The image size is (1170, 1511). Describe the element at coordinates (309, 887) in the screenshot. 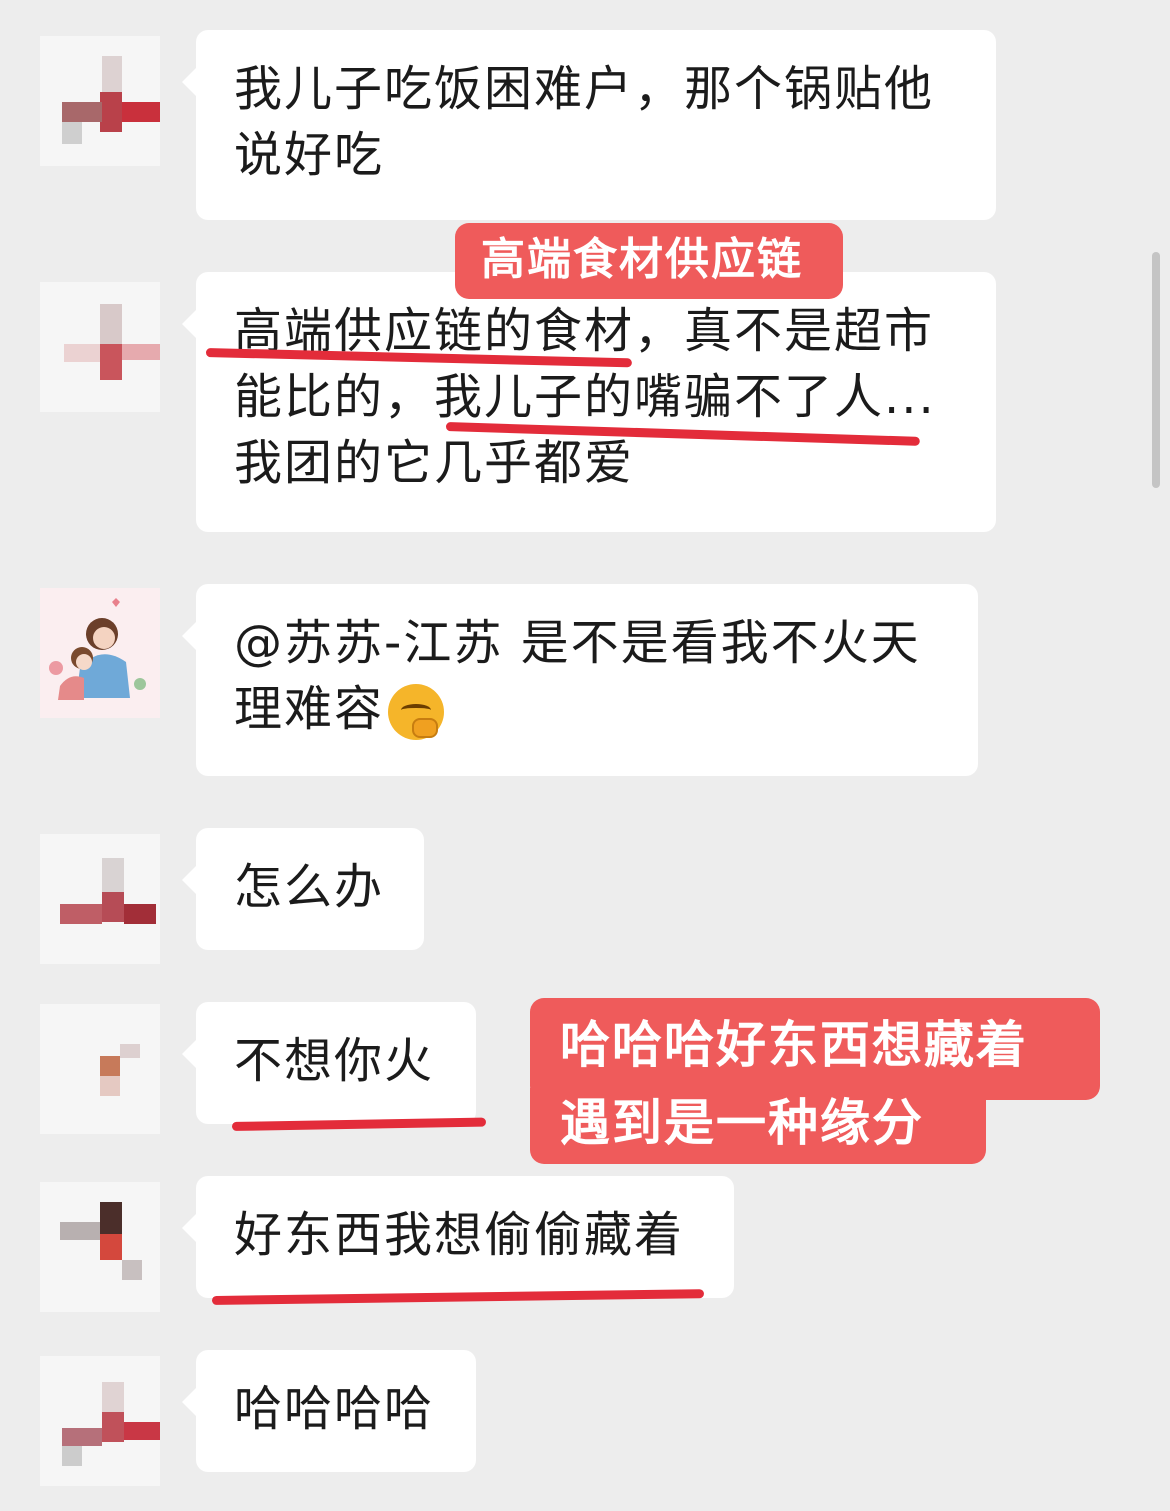

I see `message-text: 怎么办` at that location.